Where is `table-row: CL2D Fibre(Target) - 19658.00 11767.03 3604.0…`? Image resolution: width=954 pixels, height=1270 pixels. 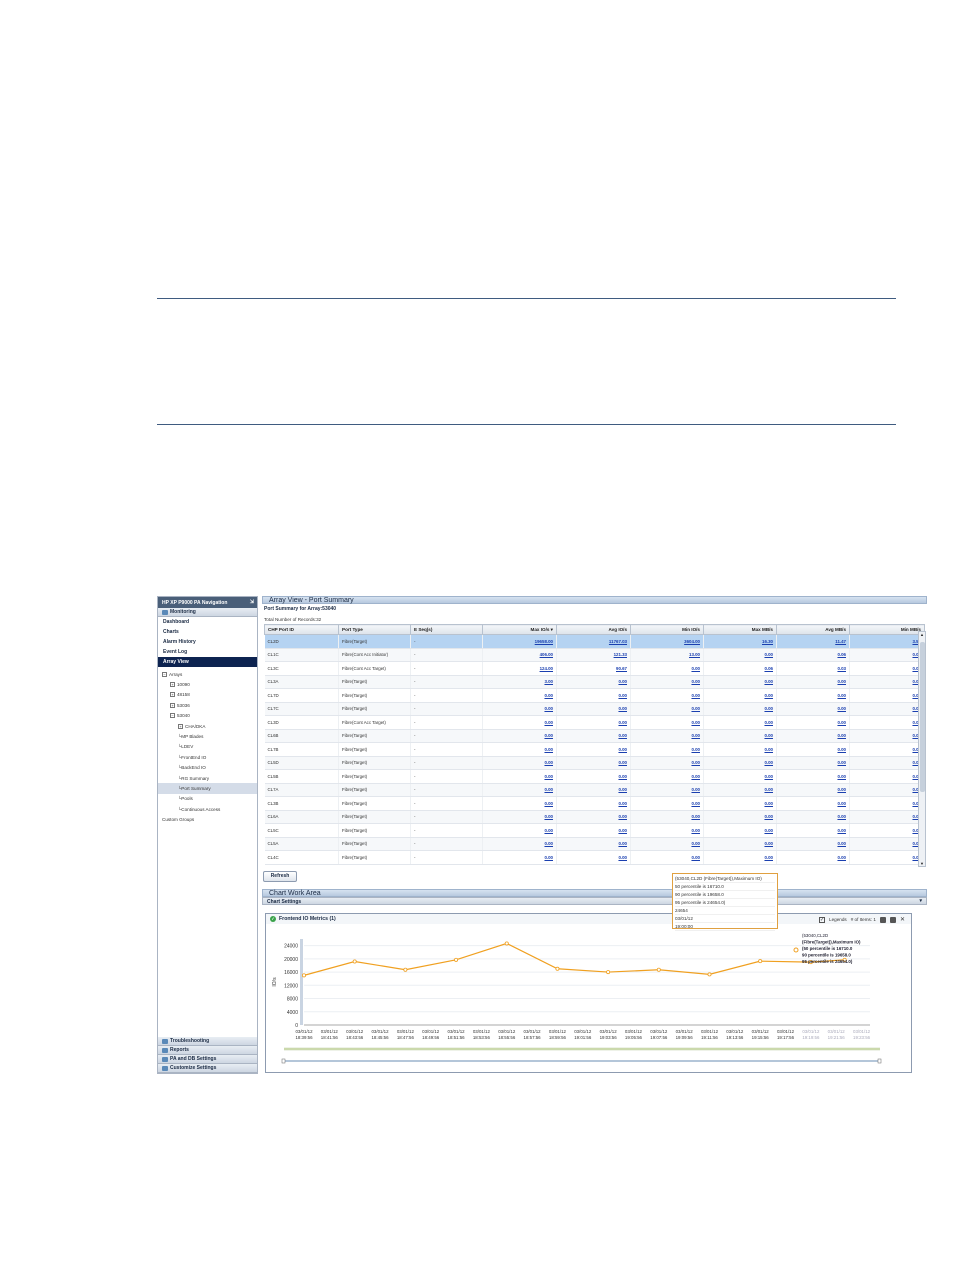 table-row: CL2D Fibre(Target) - 19658.00 11767.03 3604.0… is located at coordinates (594, 641).